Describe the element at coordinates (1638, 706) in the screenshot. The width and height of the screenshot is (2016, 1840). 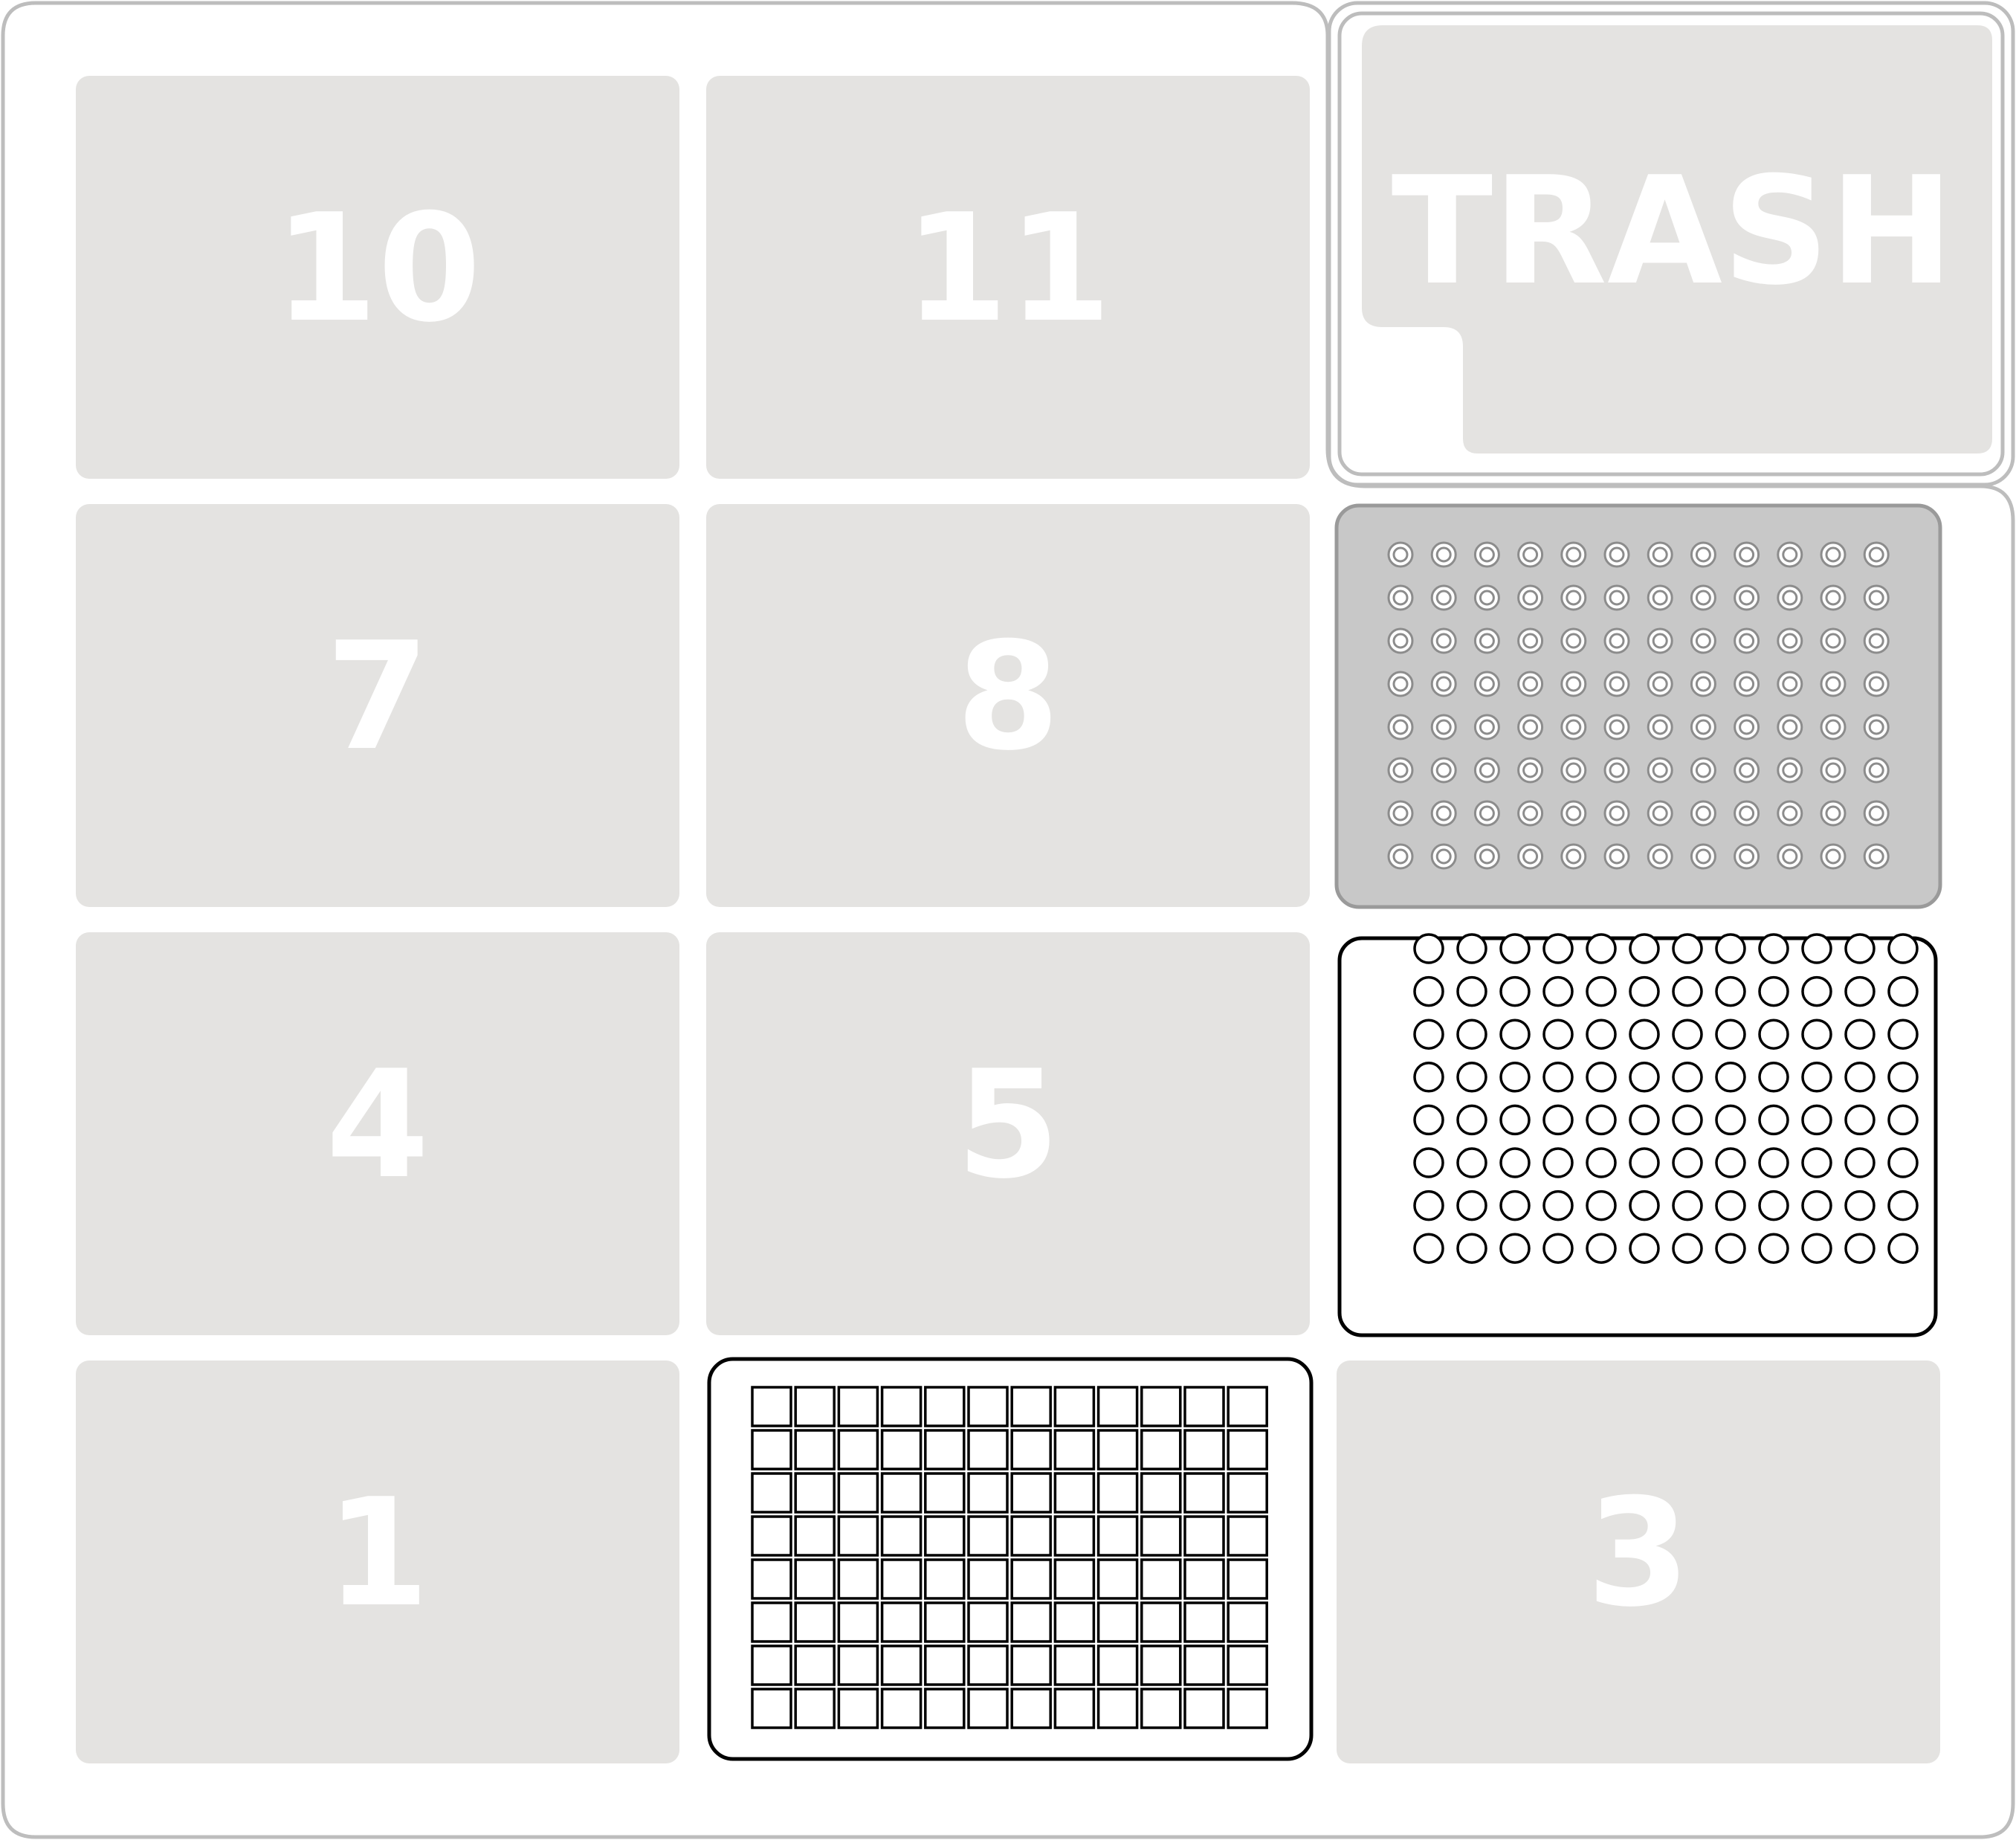
I see `slot-9-well-plate` at that location.